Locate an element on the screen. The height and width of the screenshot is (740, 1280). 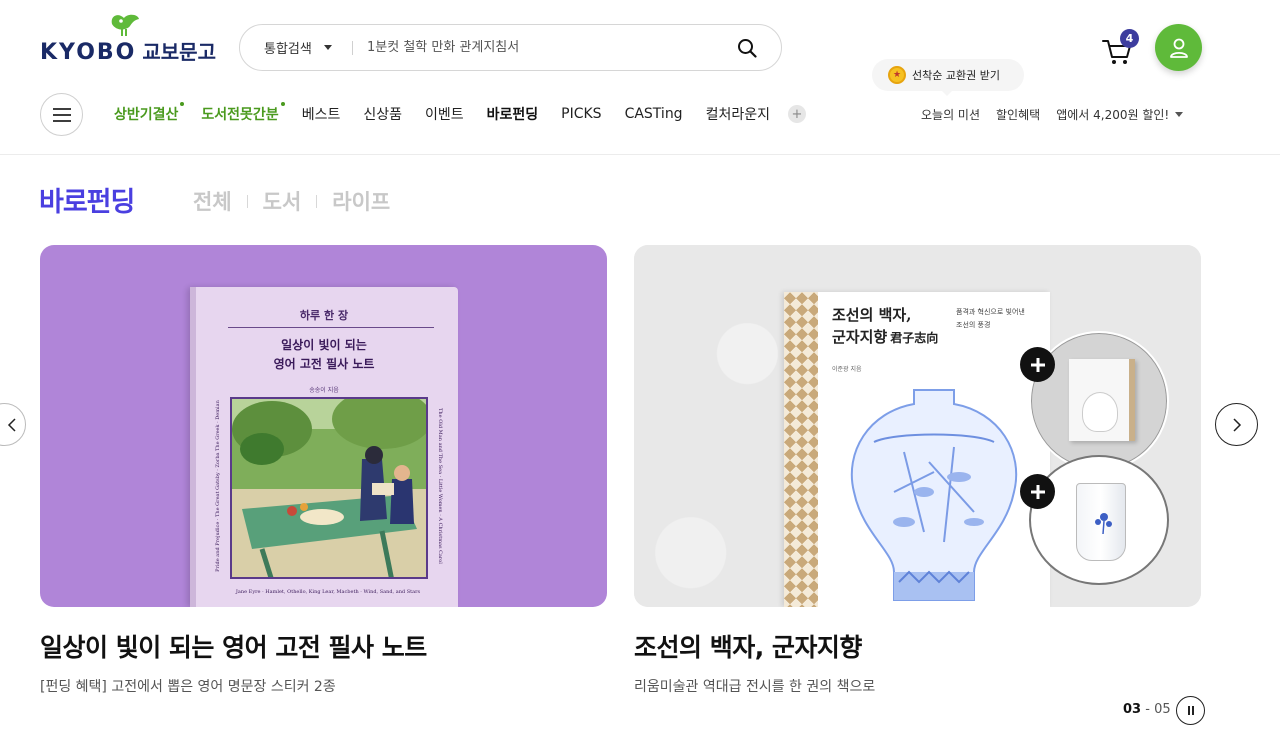
search-bar: 통합검색 is located at coordinates (510, 47).